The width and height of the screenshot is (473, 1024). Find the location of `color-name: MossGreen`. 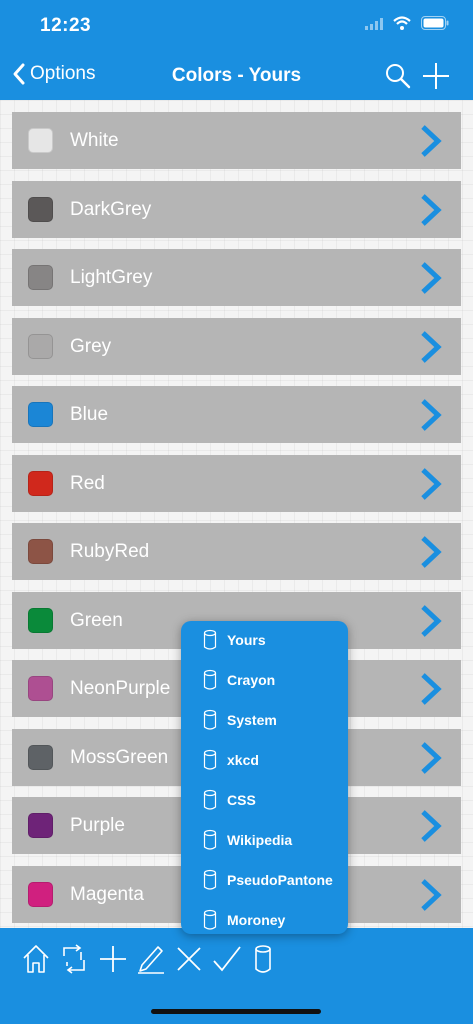

color-name: MossGreen is located at coordinates (119, 757).